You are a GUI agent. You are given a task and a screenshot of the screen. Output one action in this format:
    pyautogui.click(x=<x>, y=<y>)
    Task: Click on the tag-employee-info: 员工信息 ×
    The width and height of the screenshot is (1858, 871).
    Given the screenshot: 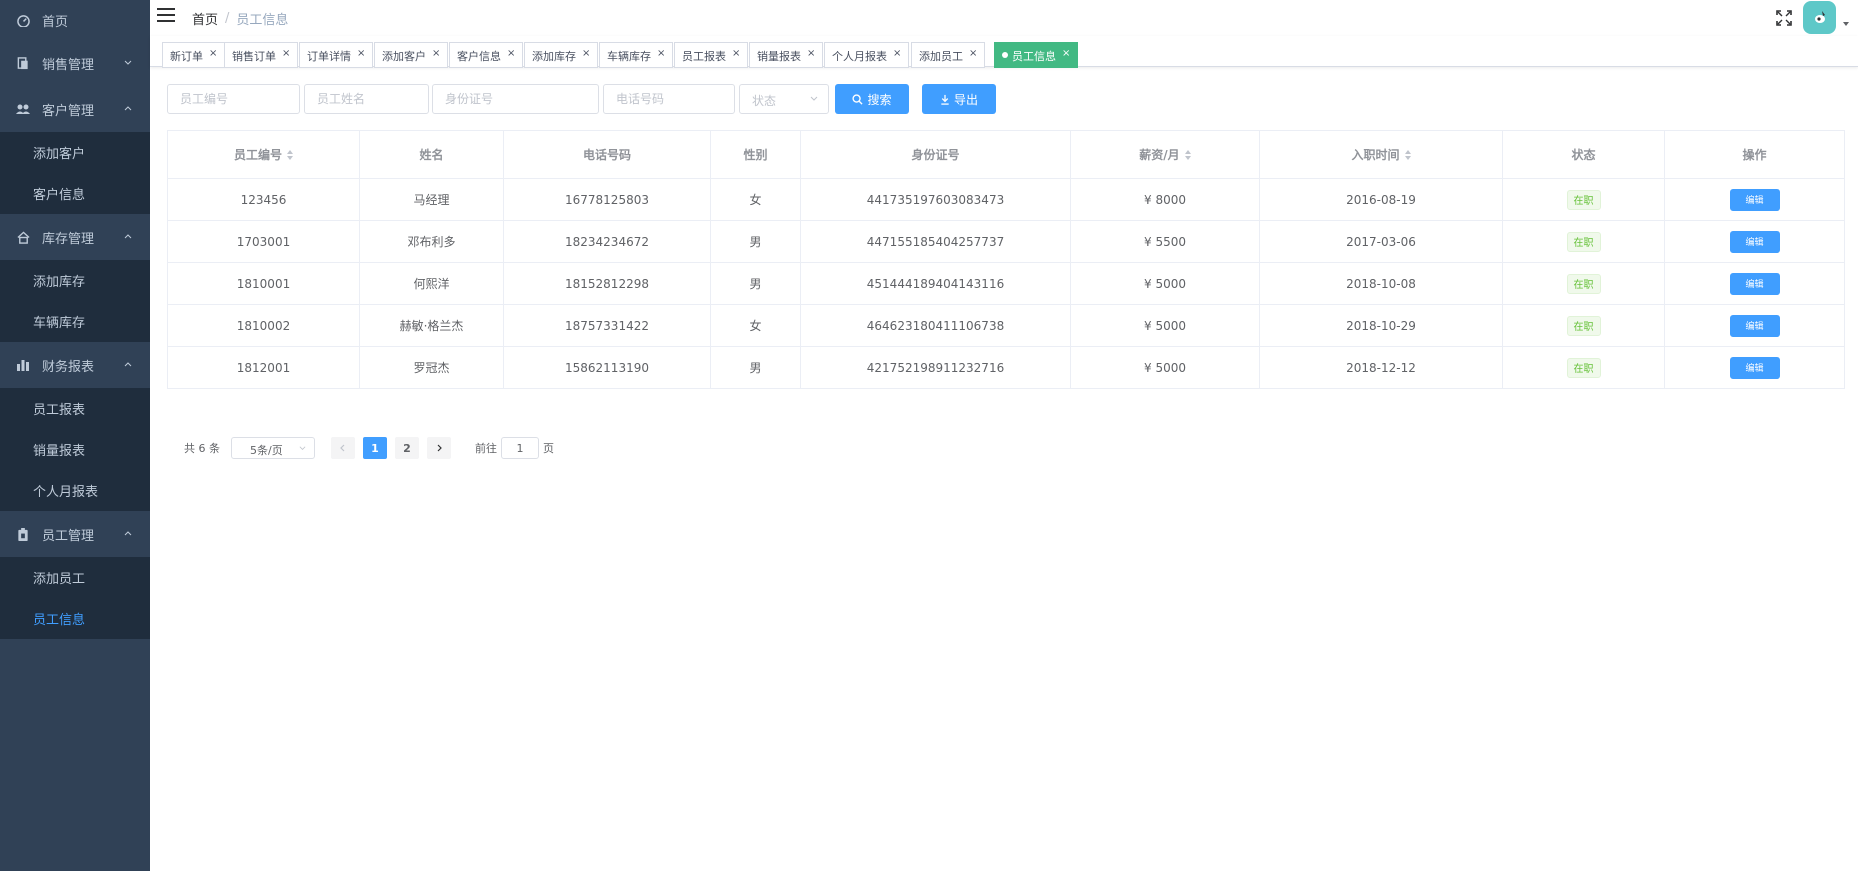 What is the action you would take?
    pyautogui.click(x=1036, y=55)
    